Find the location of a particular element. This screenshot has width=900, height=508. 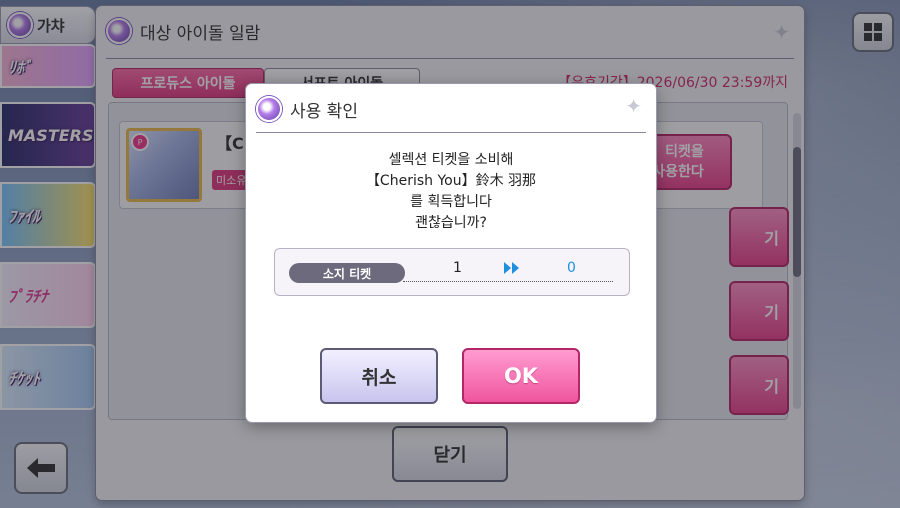

ticket-count-box: 소지 티켓 1 0 is located at coordinates (452, 272).